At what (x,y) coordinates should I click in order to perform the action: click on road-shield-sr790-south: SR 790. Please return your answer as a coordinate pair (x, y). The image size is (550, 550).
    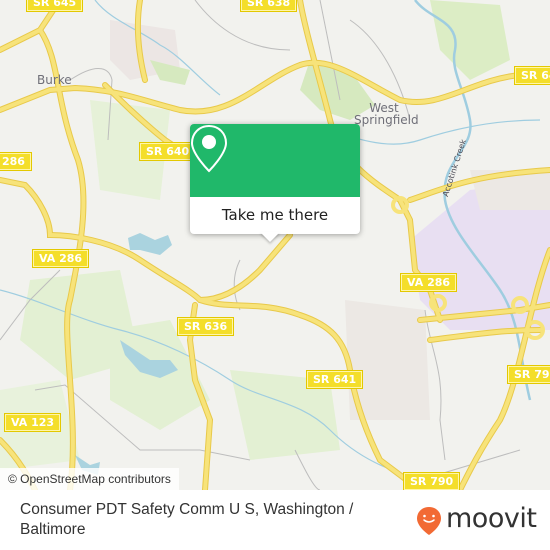
    Looking at the image, I should click on (431, 481).